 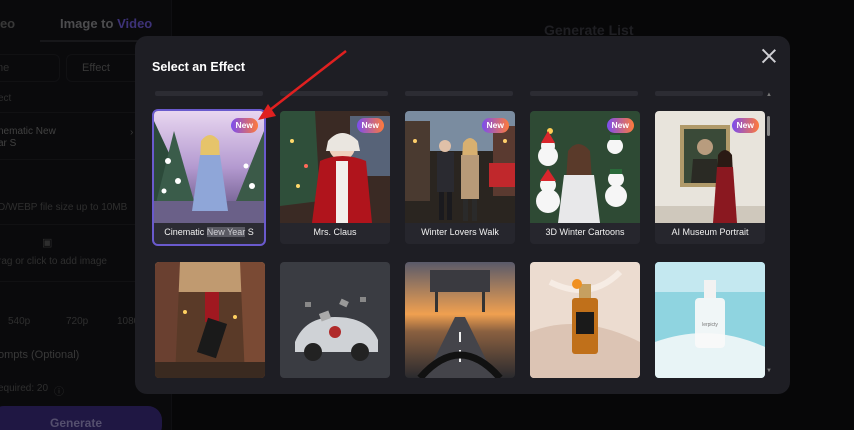 What do you see at coordinates (585, 320) in the screenshot?
I see `effect-card-perfume-bottle` at bounding box center [585, 320].